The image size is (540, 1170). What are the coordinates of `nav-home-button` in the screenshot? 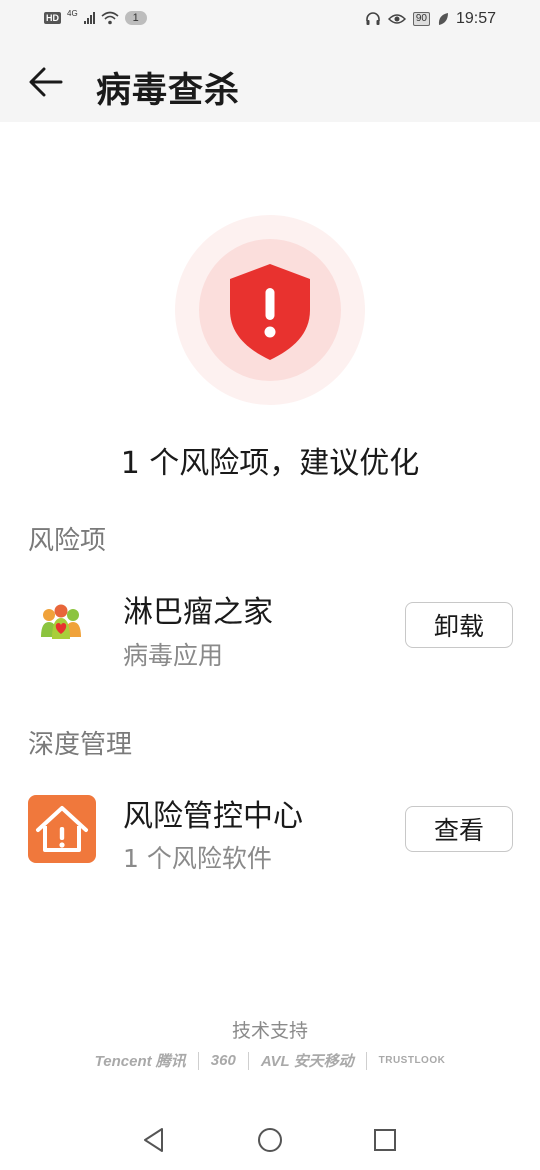 It's located at (270, 1140).